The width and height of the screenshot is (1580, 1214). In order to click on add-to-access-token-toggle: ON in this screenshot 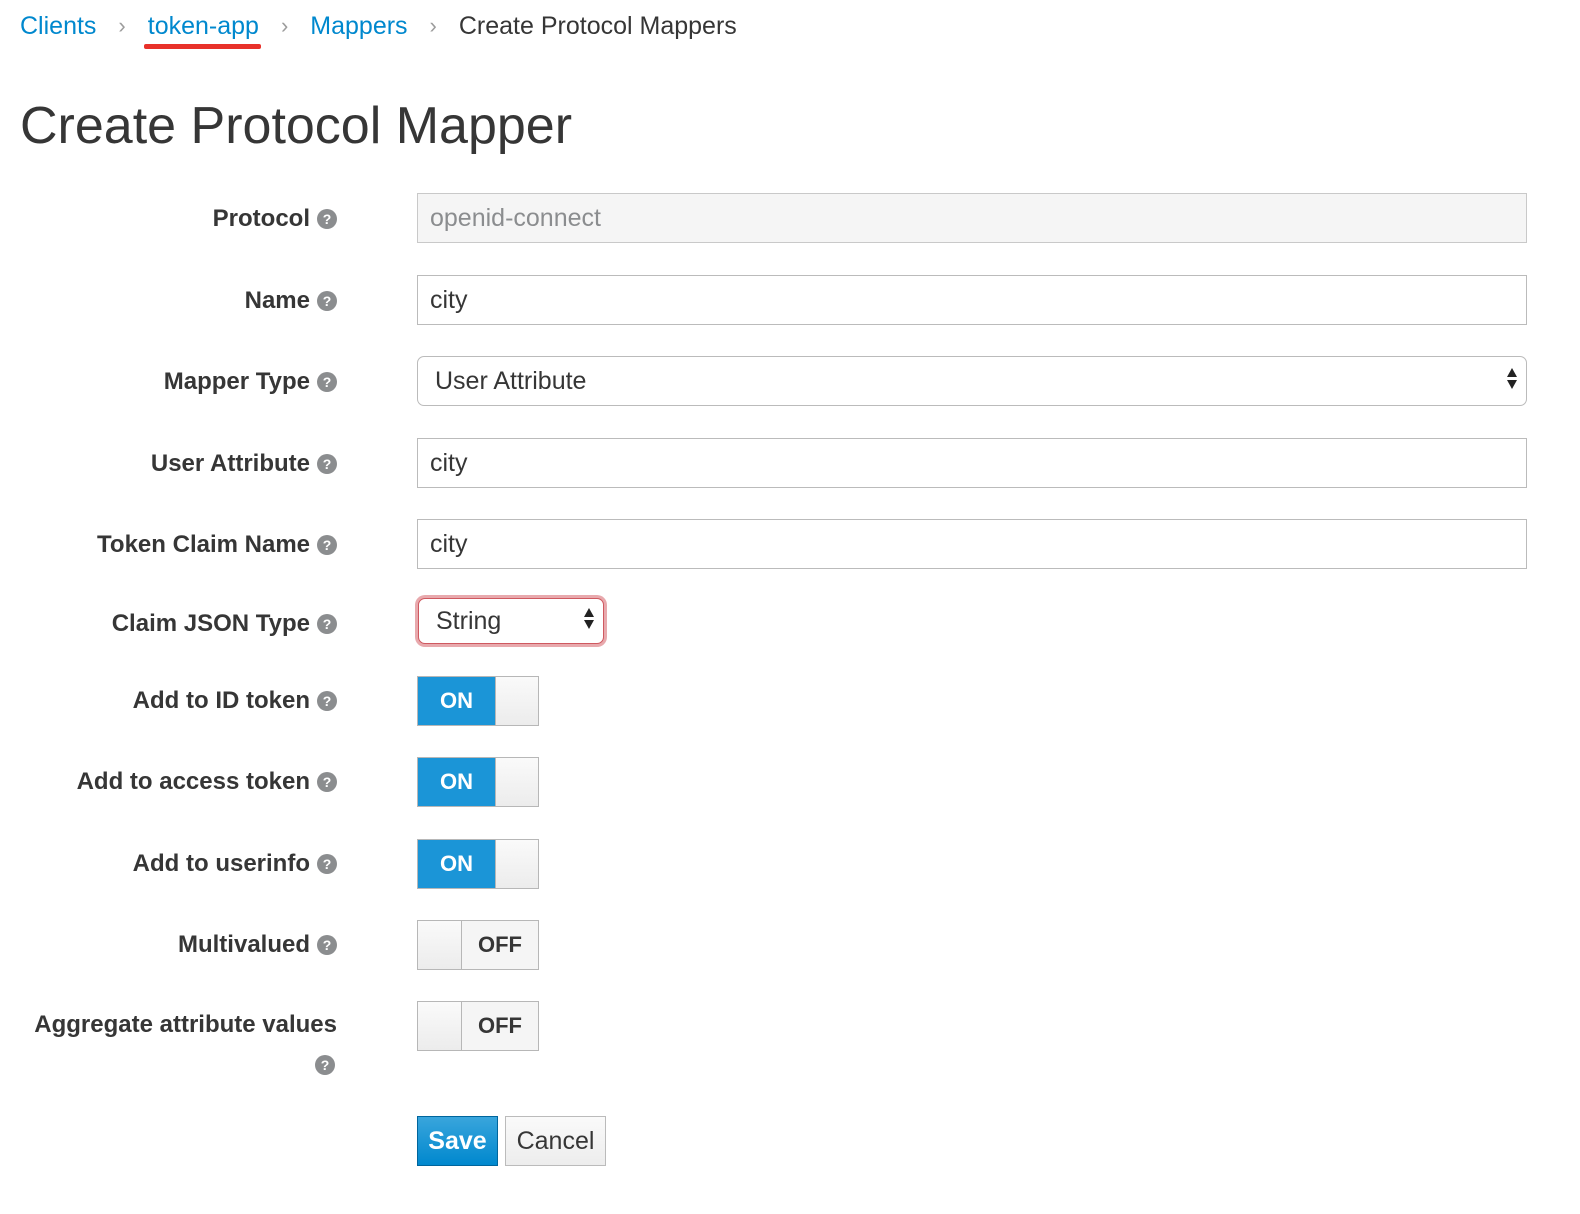, I will do `click(478, 782)`.